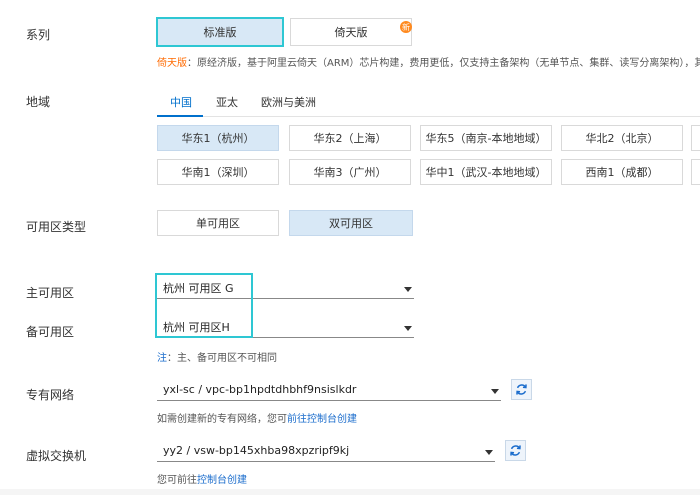  I want to click on region-shanghai: 华东2（上海）, so click(350, 138).